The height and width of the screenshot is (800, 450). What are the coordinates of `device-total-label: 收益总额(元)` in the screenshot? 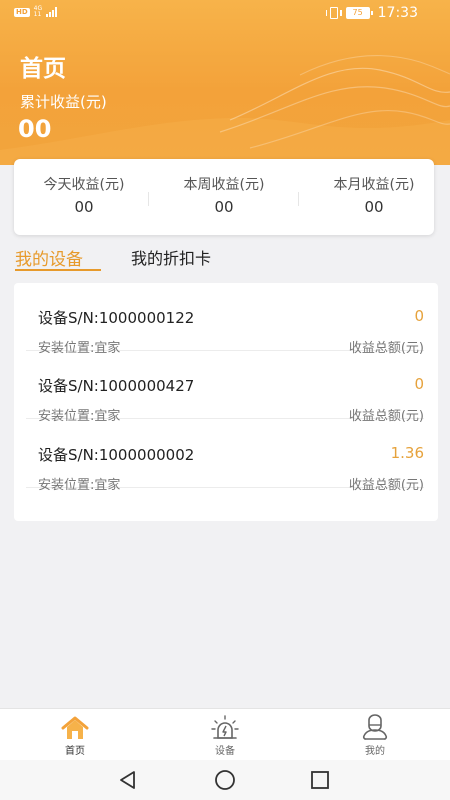 It's located at (386, 485).